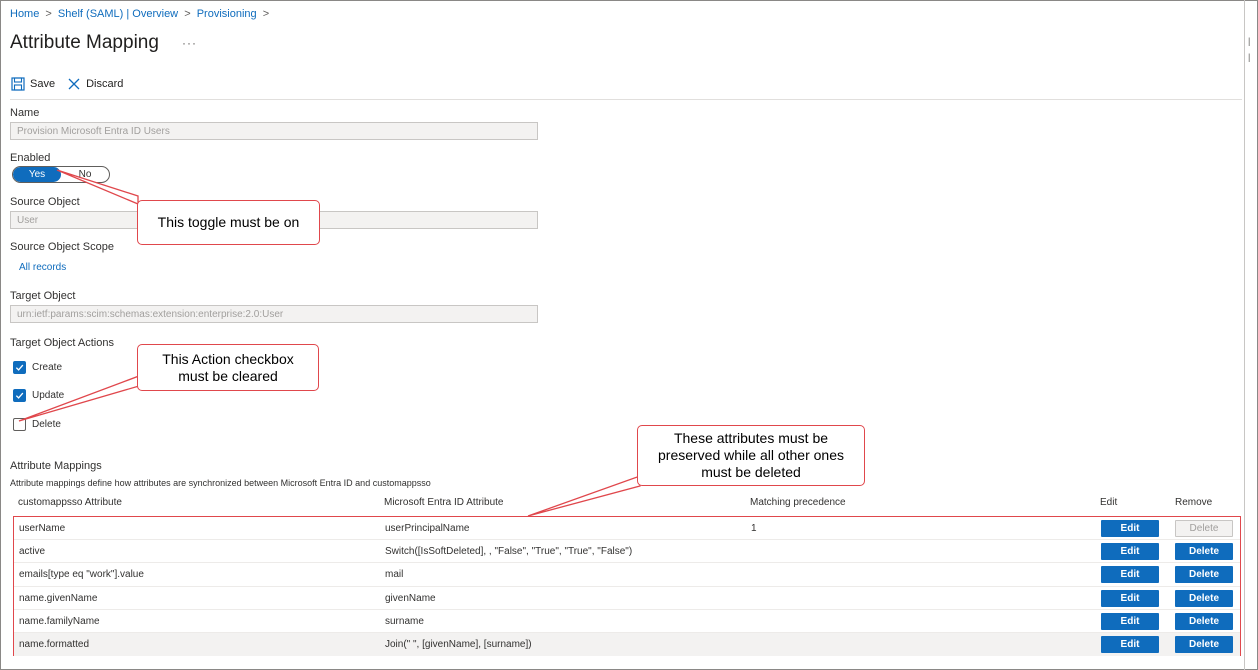 Image resolution: width=1258 pixels, height=670 pixels. I want to click on create-label: Create, so click(47, 367).